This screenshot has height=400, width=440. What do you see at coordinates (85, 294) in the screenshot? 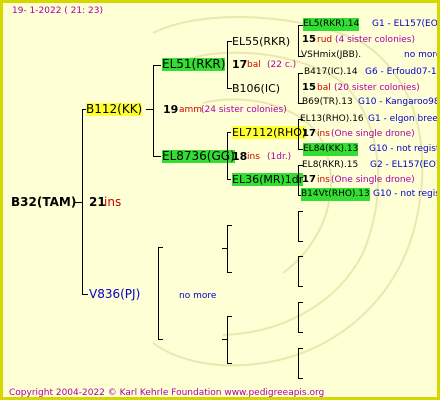
I see `connector-root-bottom` at bounding box center [85, 294].